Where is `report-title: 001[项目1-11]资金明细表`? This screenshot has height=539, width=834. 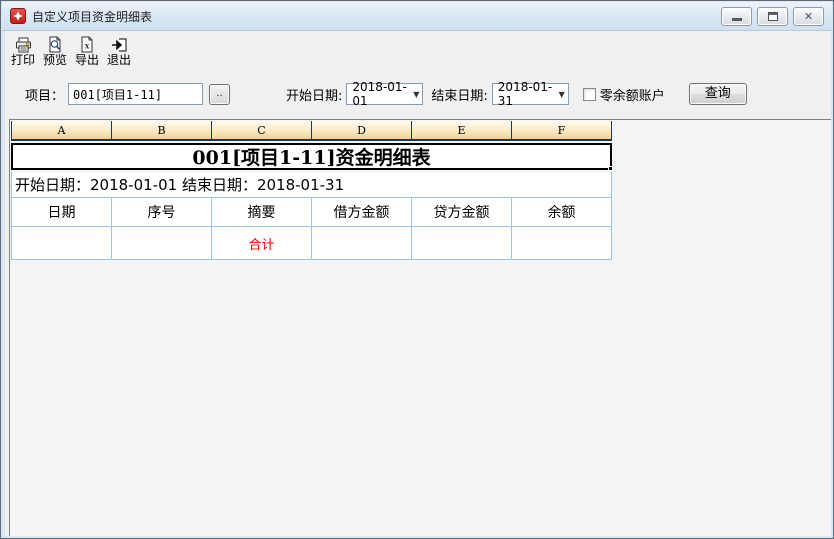 report-title: 001[项目1-11]资金明细表 is located at coordinates (311, 158).